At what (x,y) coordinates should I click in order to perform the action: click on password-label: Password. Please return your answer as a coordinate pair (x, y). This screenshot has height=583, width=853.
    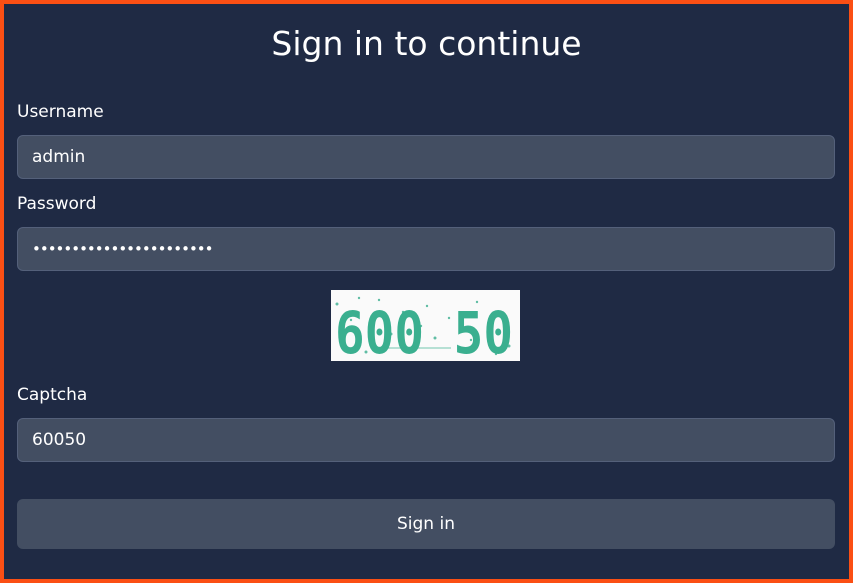
    Looking at the image, I should click on (57, 204).